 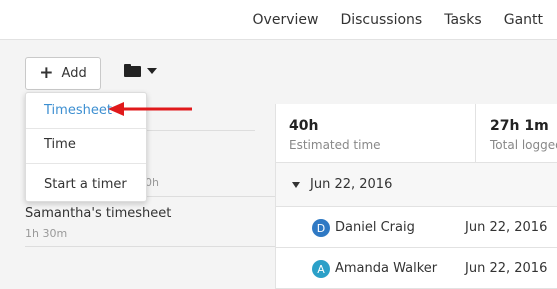 What do you see at coordinates (46, 233) in the screenshot?
I see `timesheet-duration: 1h 30m` at bounding box center [46, 233].